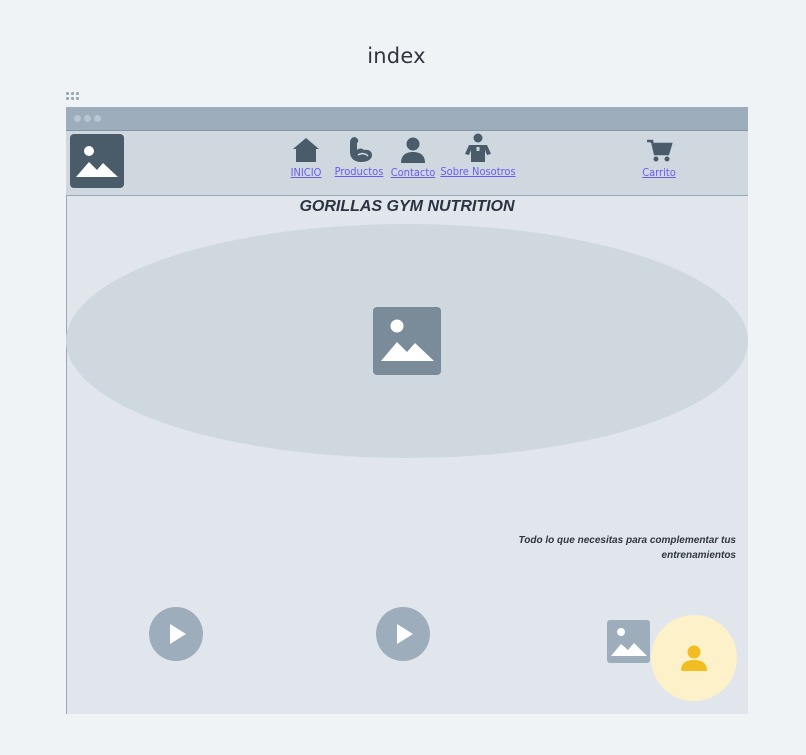 The image size is (806, 755). What do you see at coordinates (97, 161) in the screenshot?
I see `logo-image-icon` at bounding box center [97, 161].